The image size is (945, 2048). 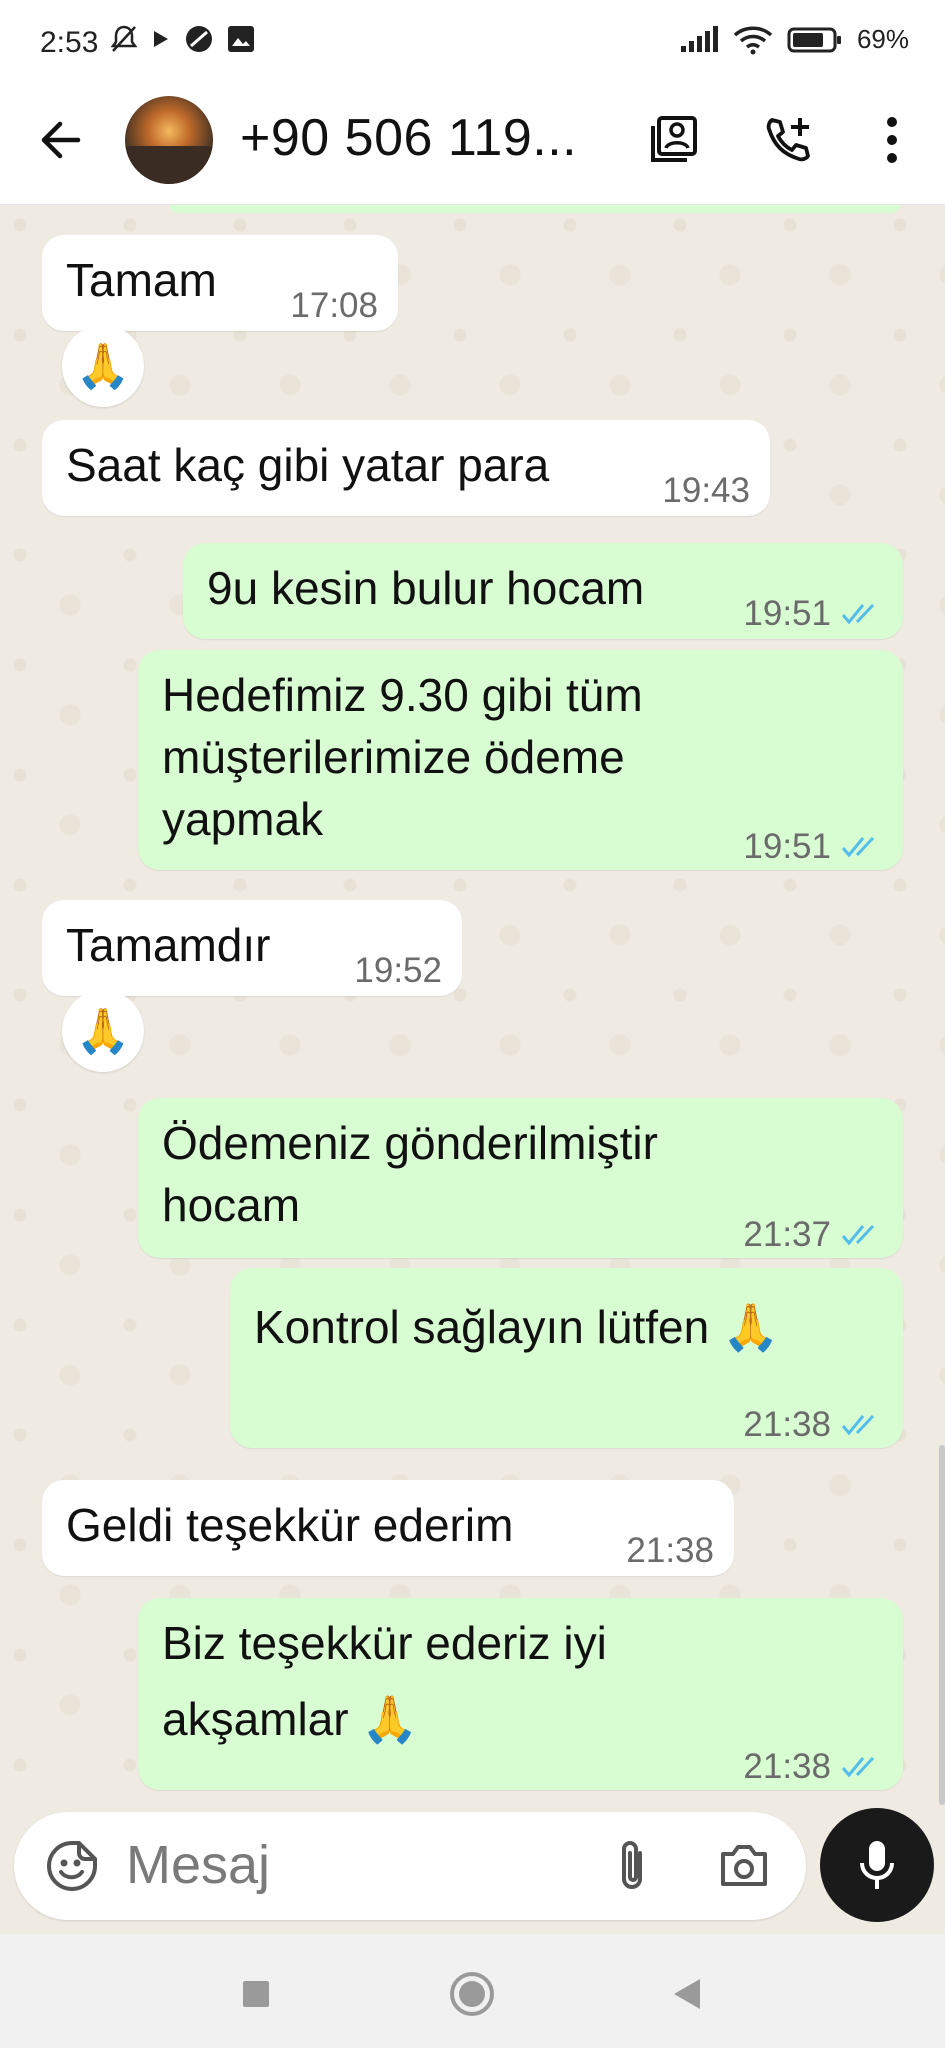 What do you see at coordinates (290, 1719) in the screenshot?
I see `message-text: akşamlar 🙏` at bounding box center [290, 1719].